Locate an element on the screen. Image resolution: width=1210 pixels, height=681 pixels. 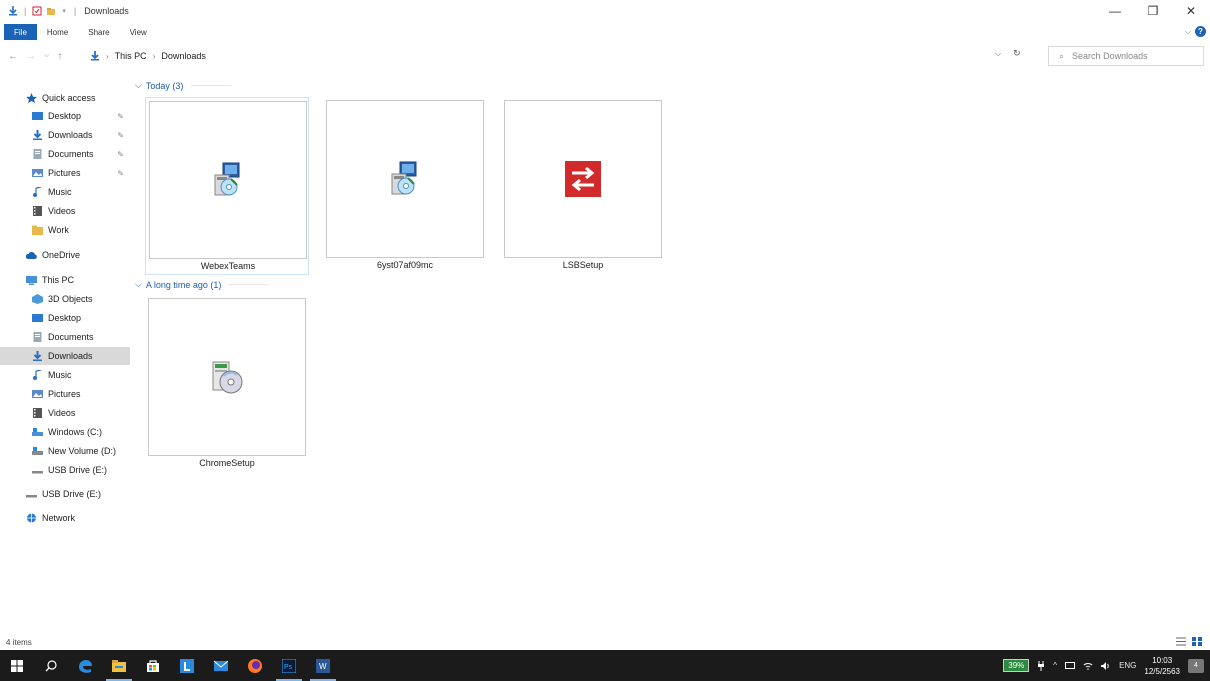
back-arrow-icon: ← is located at coordinates (13, 56).